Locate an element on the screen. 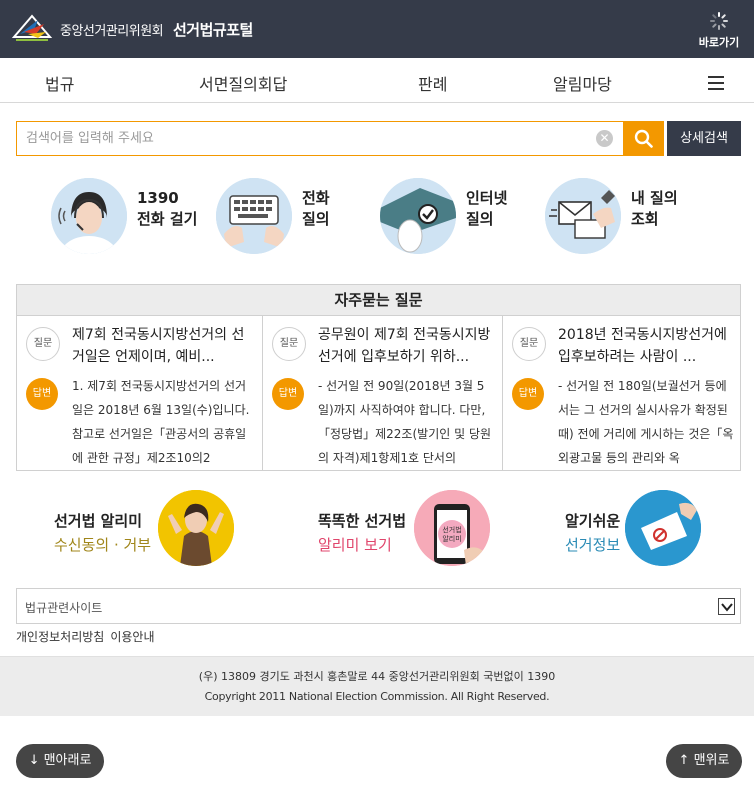 This screenshot has width=754, height=791. nav-item-precedents: 판례 is located at coordinates (432, 83).